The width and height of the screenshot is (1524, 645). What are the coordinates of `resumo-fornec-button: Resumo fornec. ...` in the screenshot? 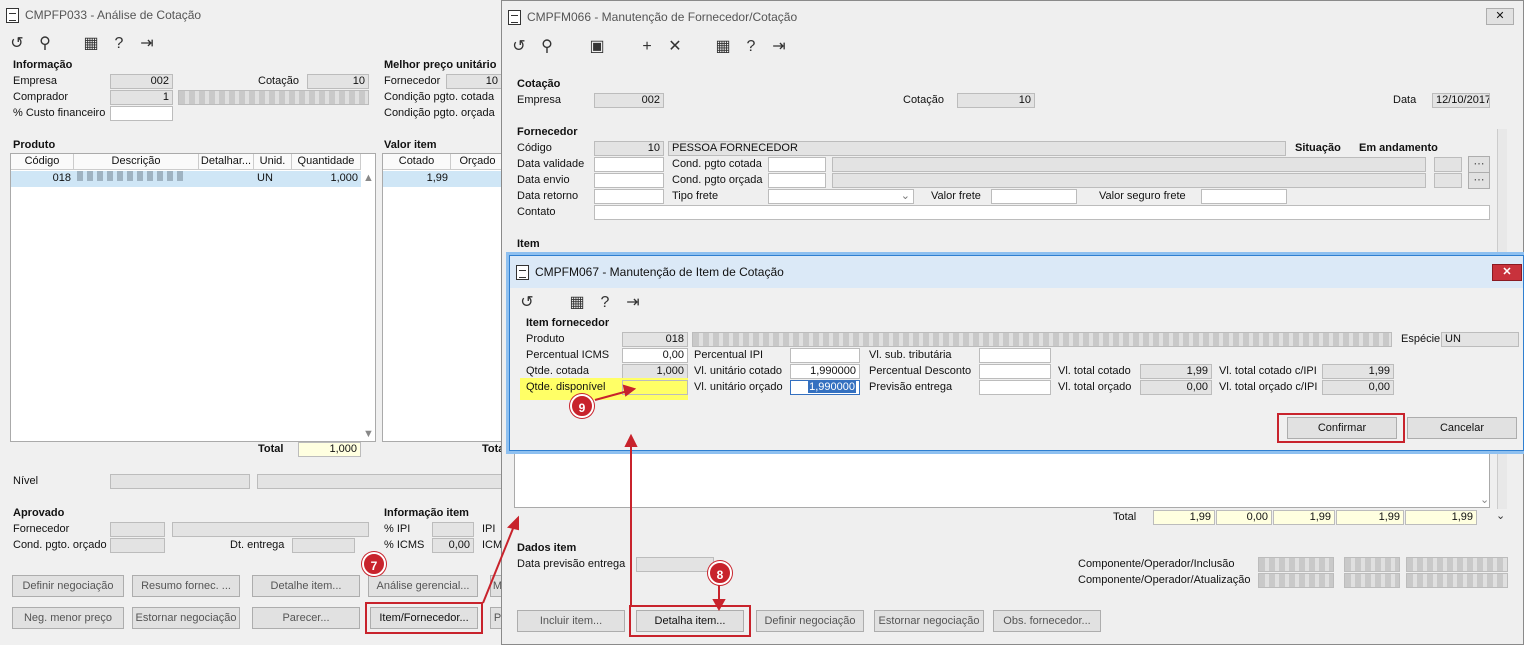 It's located at (186, 586).